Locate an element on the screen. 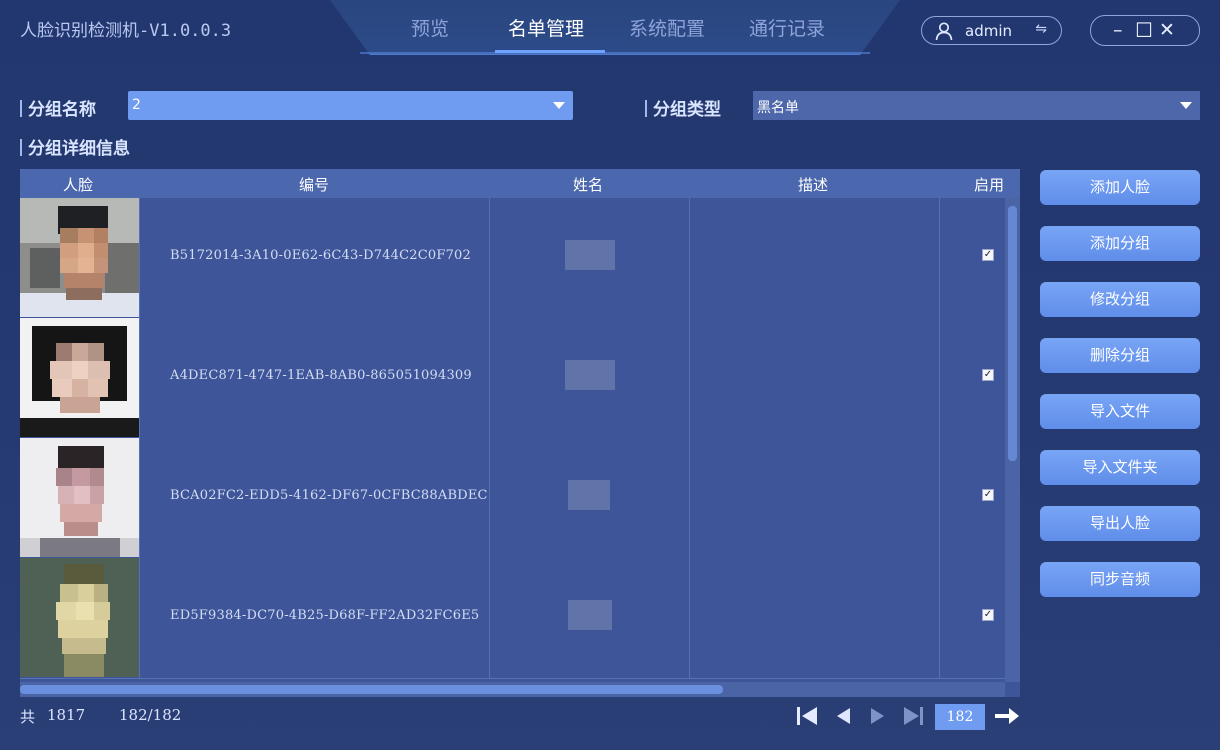 The height and width of the screenshot is (750, 1220). import-folder-button: 导入文件夹 is located at coordinates (1120, 467).